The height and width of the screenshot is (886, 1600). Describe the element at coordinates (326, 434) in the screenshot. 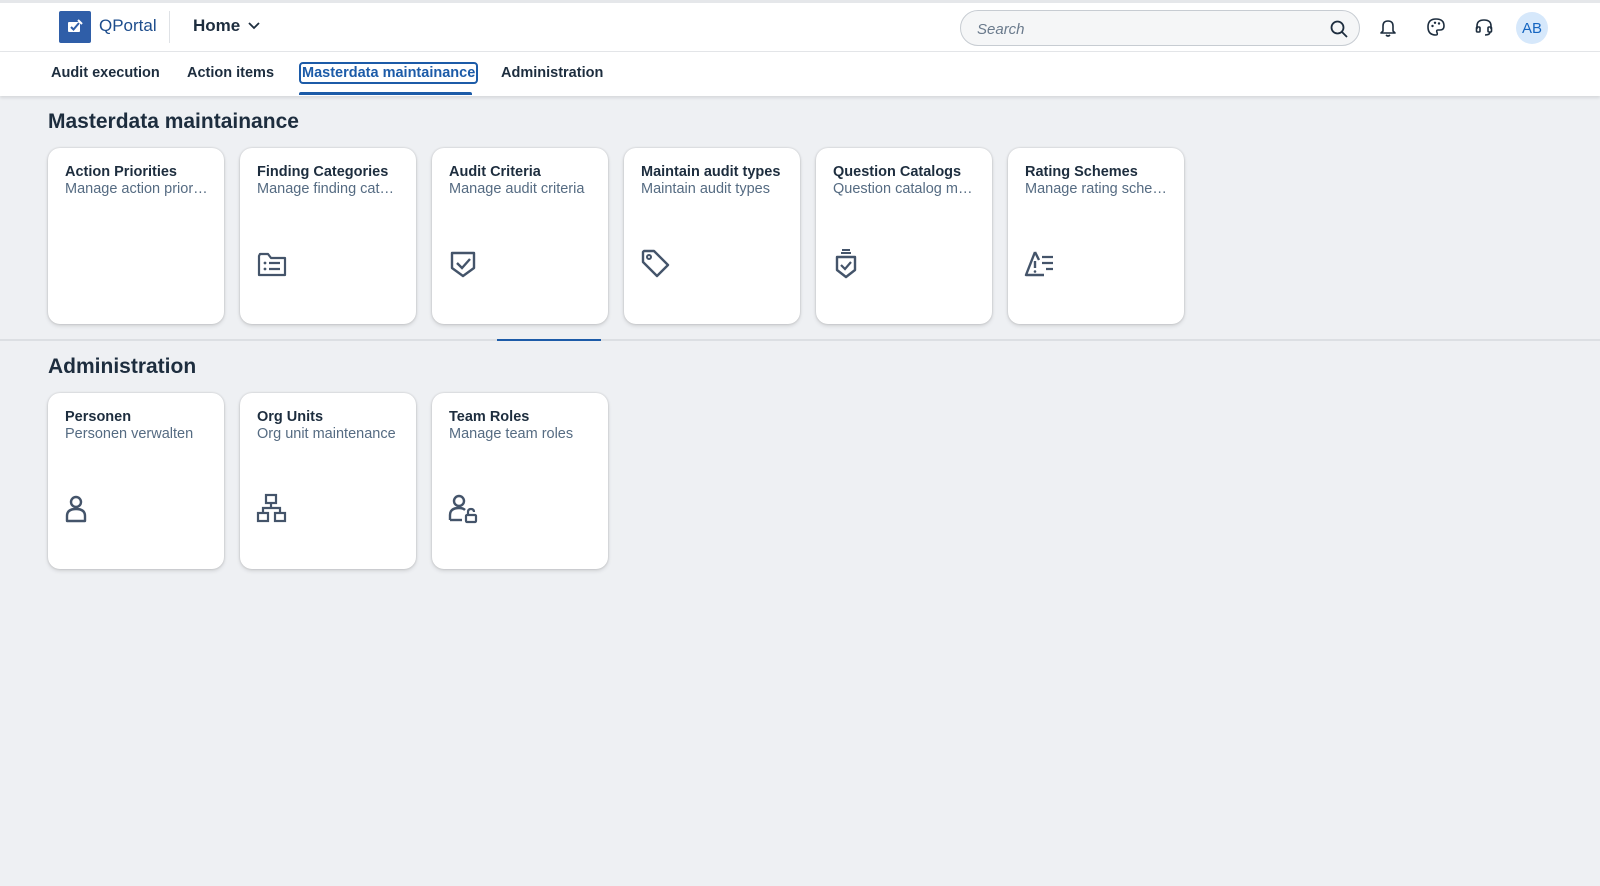

I see `tile-subtitle: Org unit maintenance` at that location.